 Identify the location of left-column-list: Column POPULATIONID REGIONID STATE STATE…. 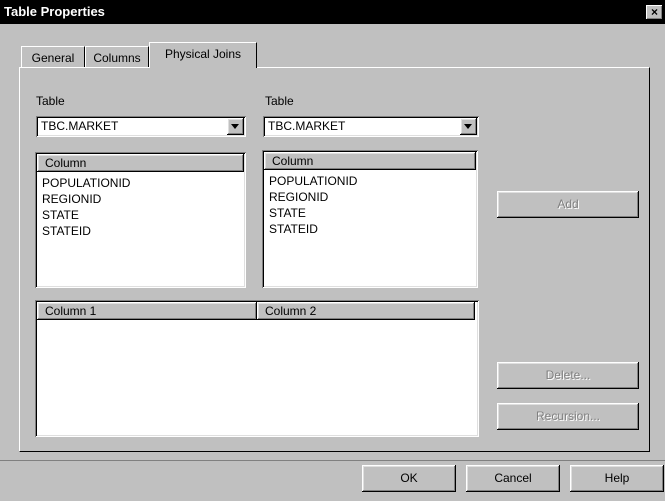
(140, 220).